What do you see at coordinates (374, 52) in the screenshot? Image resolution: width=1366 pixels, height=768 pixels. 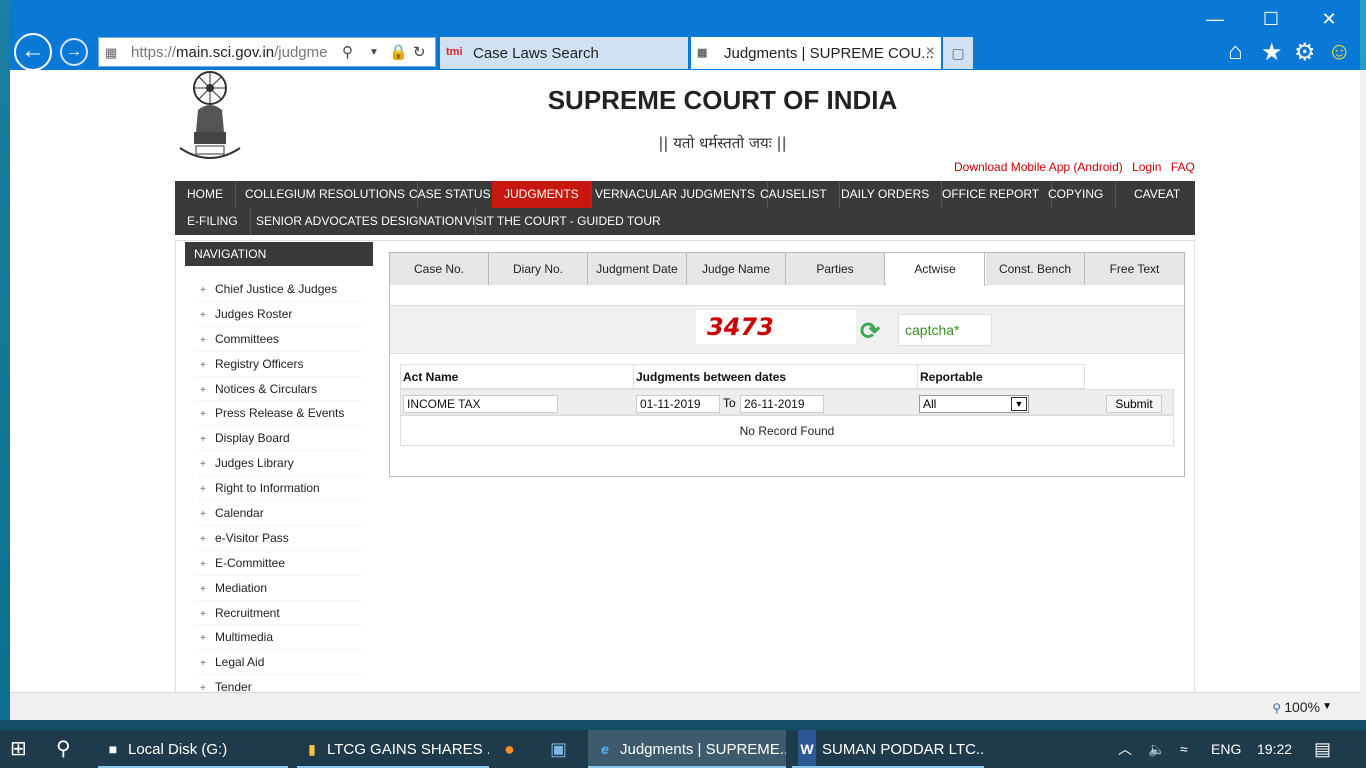 I see `dropdown-arrow-icon: ▼` at bounding box center [374, 52].